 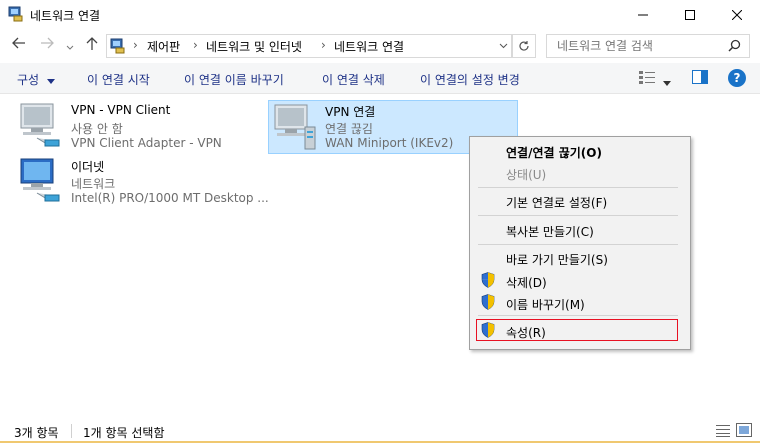 I want to click on item-name: VPN - VPN Client, so click(x=121, y=110).